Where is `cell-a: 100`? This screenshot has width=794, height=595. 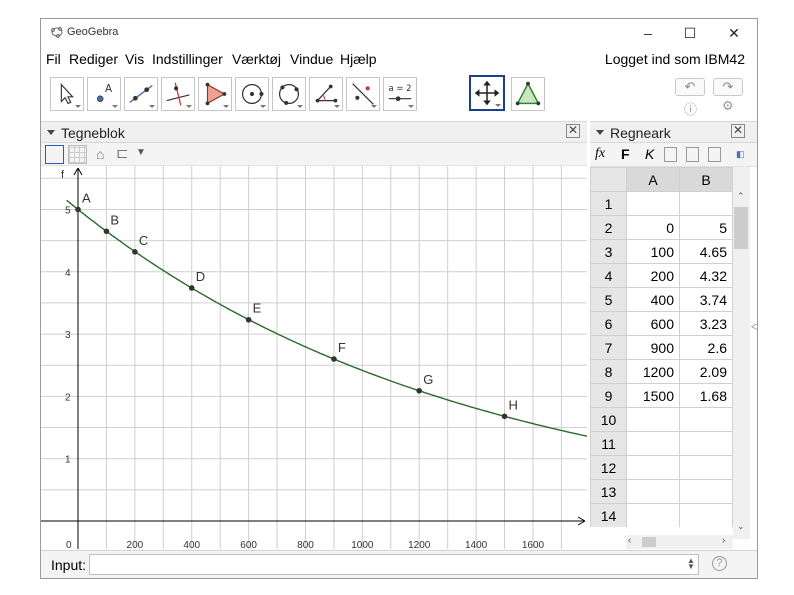 cell-a: 100 is located at coordinates (653, 251).